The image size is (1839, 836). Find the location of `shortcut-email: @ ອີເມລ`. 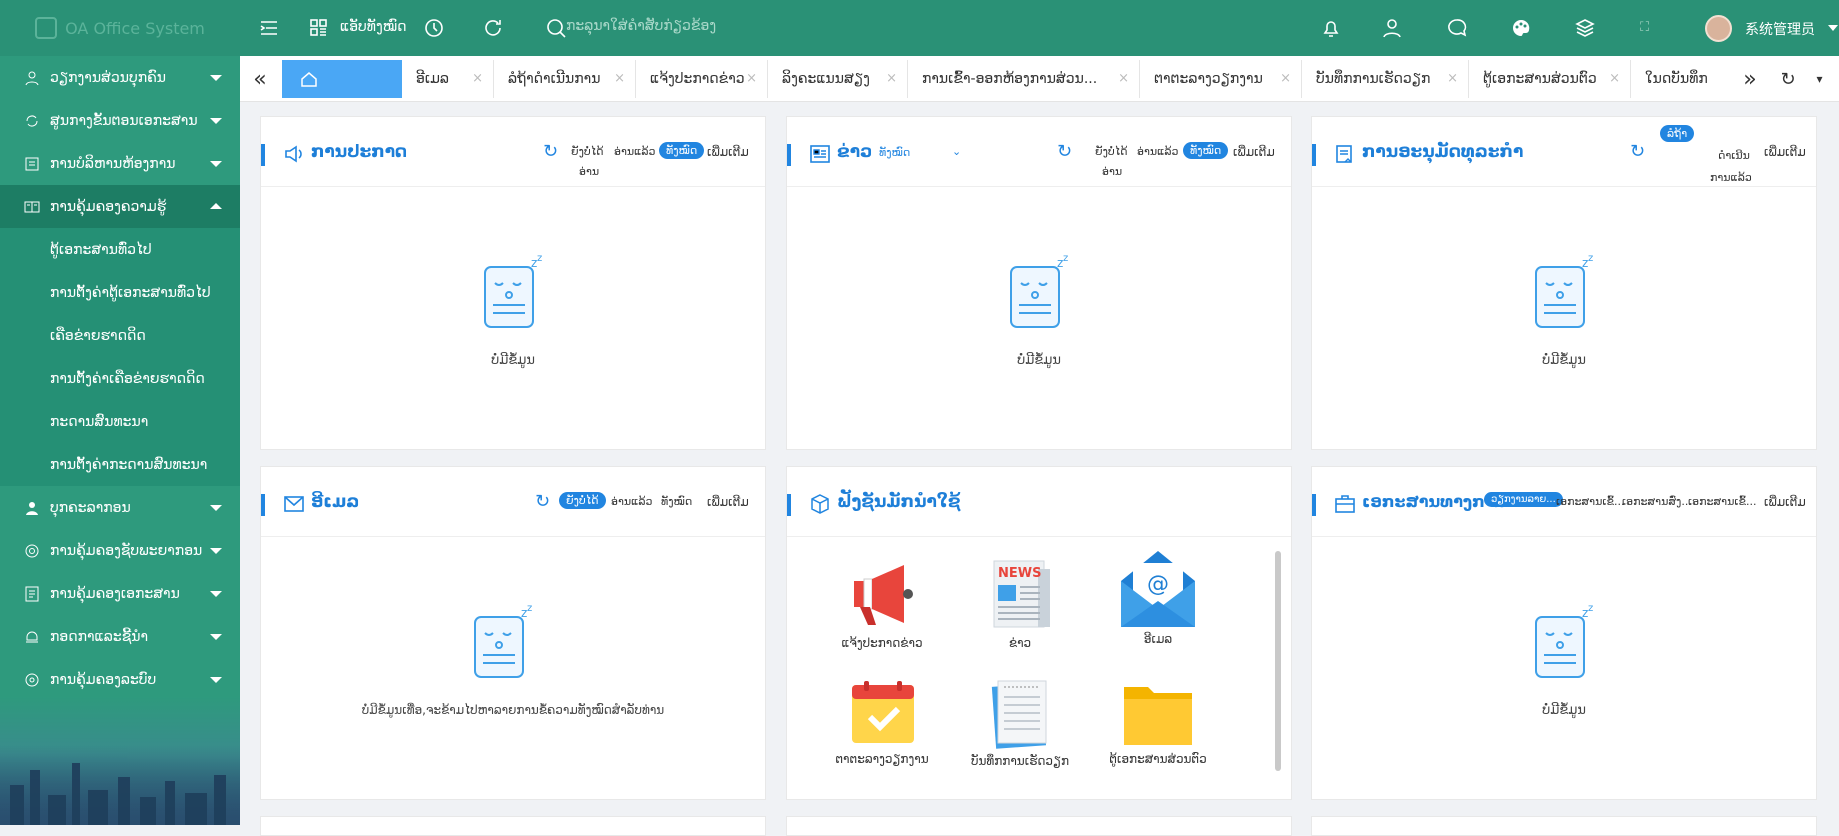

shortcut-email: @ ອີເມລ is located at coordinates (1158, 597).